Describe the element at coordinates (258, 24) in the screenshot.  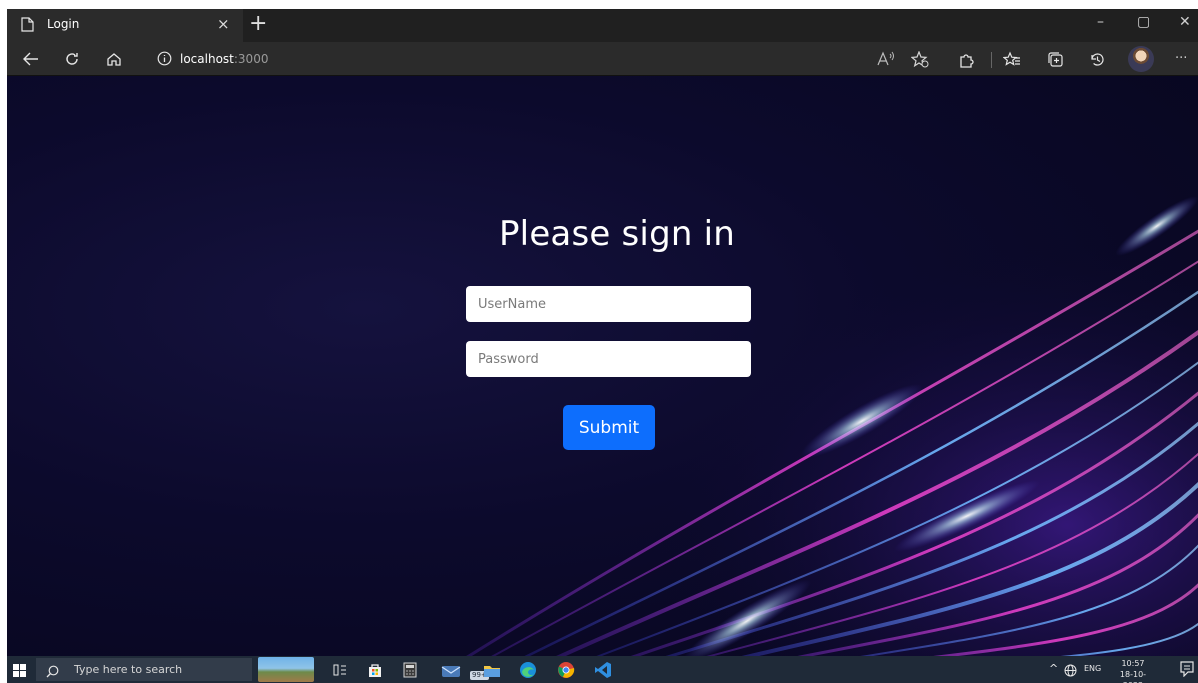
I see `new-tab-button: +` at that location.